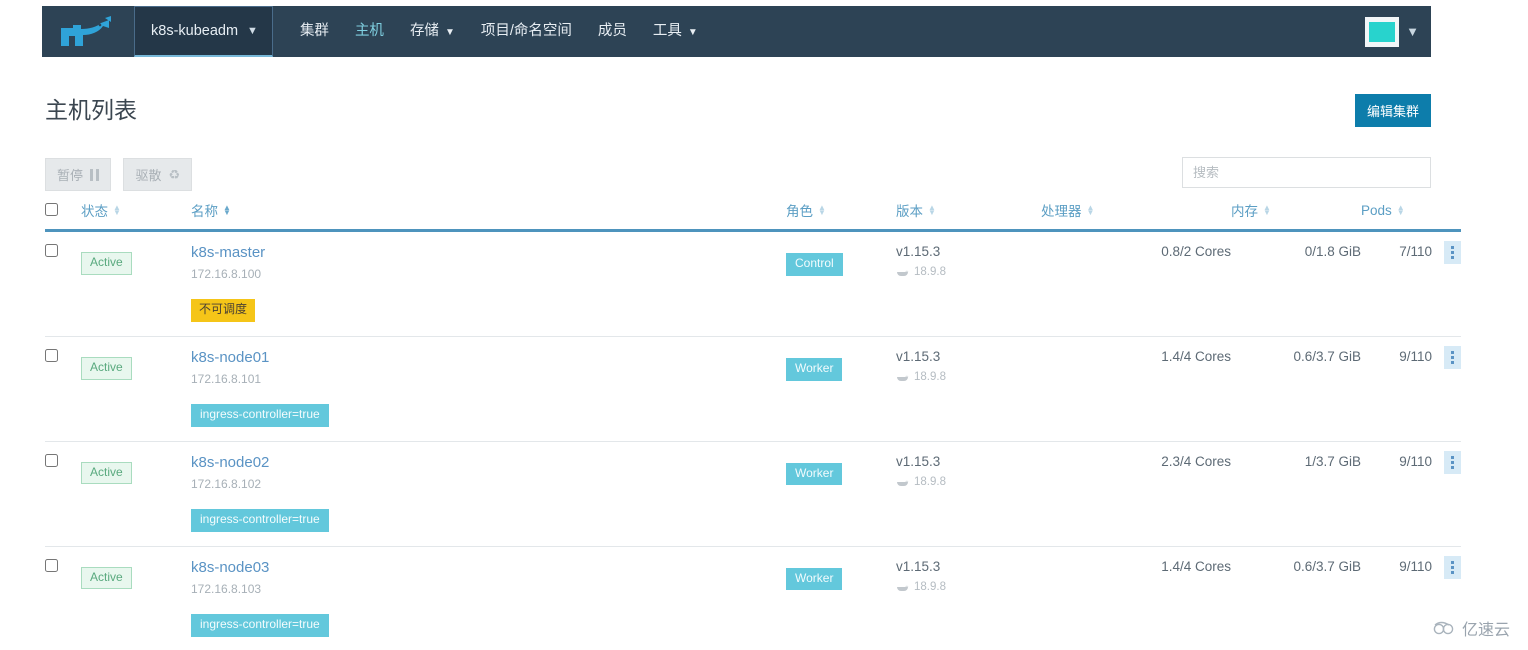 The image size is (1528, 650). I want to click on nav-item-label: 存储, so click(424, 31).